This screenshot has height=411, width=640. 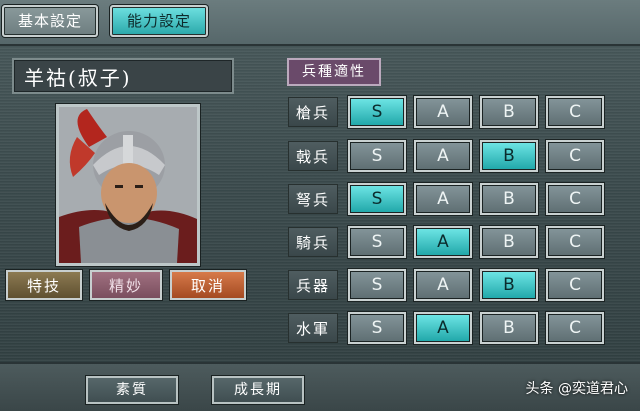 I want to click on growth-period-button: 成長期, so click(x=258, y=390).